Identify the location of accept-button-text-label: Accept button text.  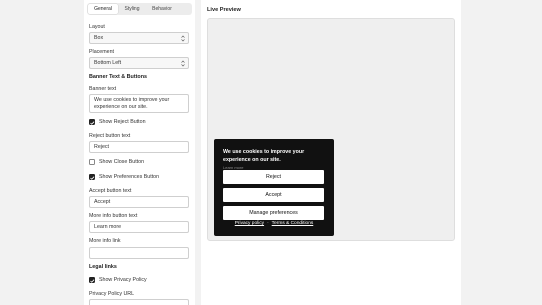
(110, 191).